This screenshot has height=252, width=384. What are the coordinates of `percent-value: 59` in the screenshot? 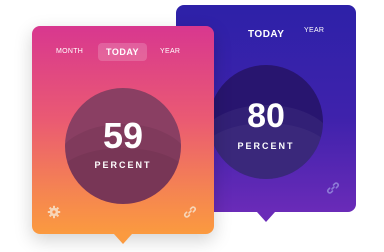 It's located at (123, 135).